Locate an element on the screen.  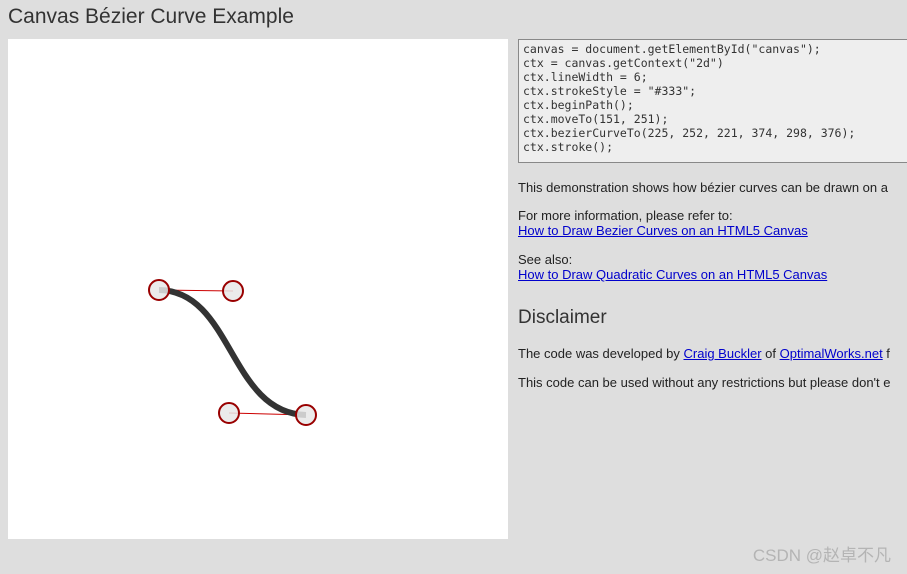
developer-suffix: f is located at coordinates (886, 353).